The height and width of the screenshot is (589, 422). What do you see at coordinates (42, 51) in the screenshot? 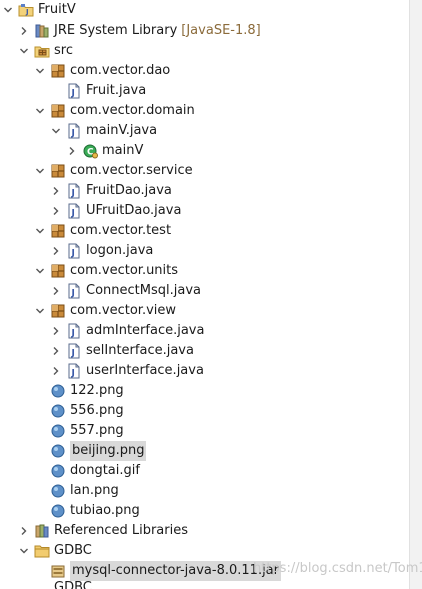
I see `source-folder-icon` at bounding box center [42, 51].